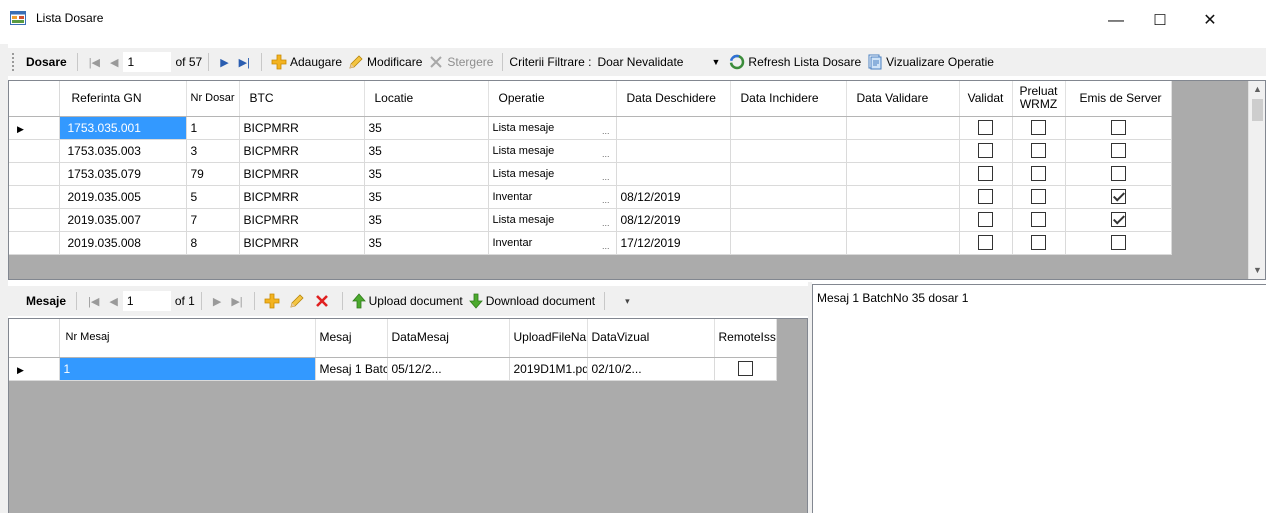 This screenshot has width=1266, height=513. What do you see at coordinates (930, 62) in the screenshot?
I see `view-operation-button: Vizualizare Operatie` at bounding box center [930, 62].